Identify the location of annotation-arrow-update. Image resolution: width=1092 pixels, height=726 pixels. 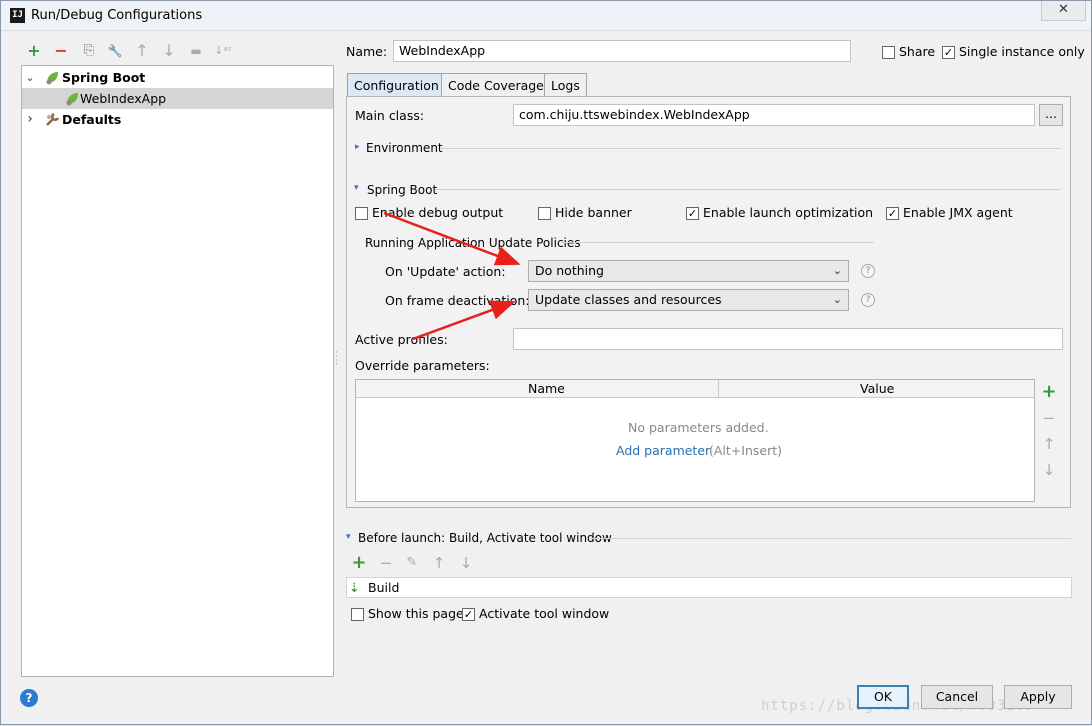
(452, 238).